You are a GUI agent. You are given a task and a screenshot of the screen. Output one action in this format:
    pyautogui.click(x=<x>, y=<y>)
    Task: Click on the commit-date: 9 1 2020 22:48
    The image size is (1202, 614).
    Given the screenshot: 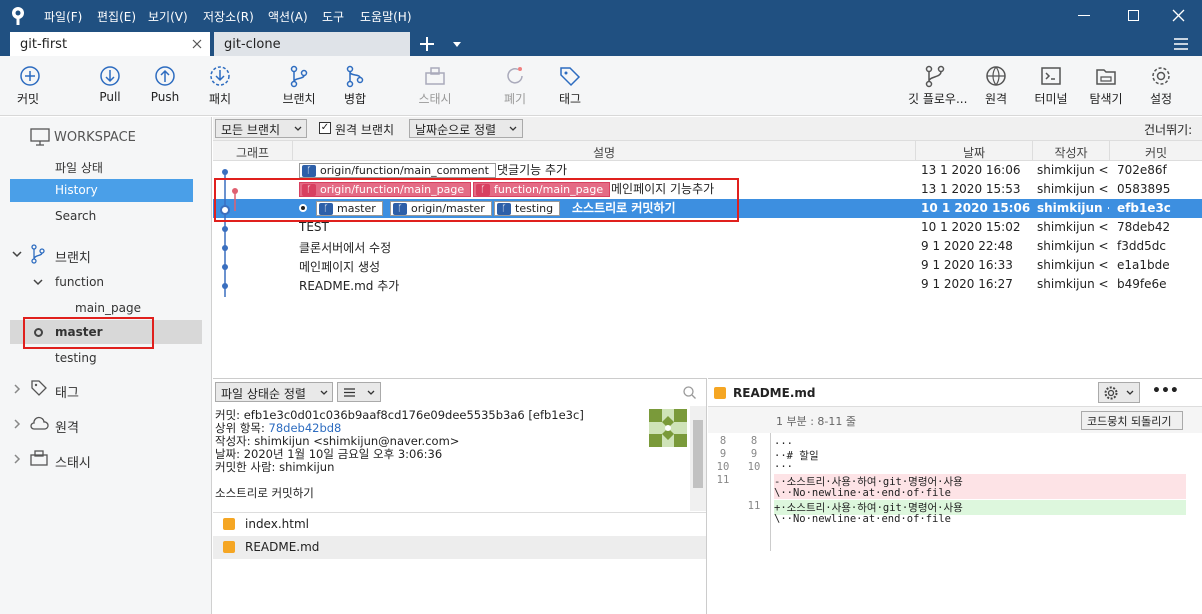 What is the action you would take?
    pyautogui.click(x=967, y=246)
    